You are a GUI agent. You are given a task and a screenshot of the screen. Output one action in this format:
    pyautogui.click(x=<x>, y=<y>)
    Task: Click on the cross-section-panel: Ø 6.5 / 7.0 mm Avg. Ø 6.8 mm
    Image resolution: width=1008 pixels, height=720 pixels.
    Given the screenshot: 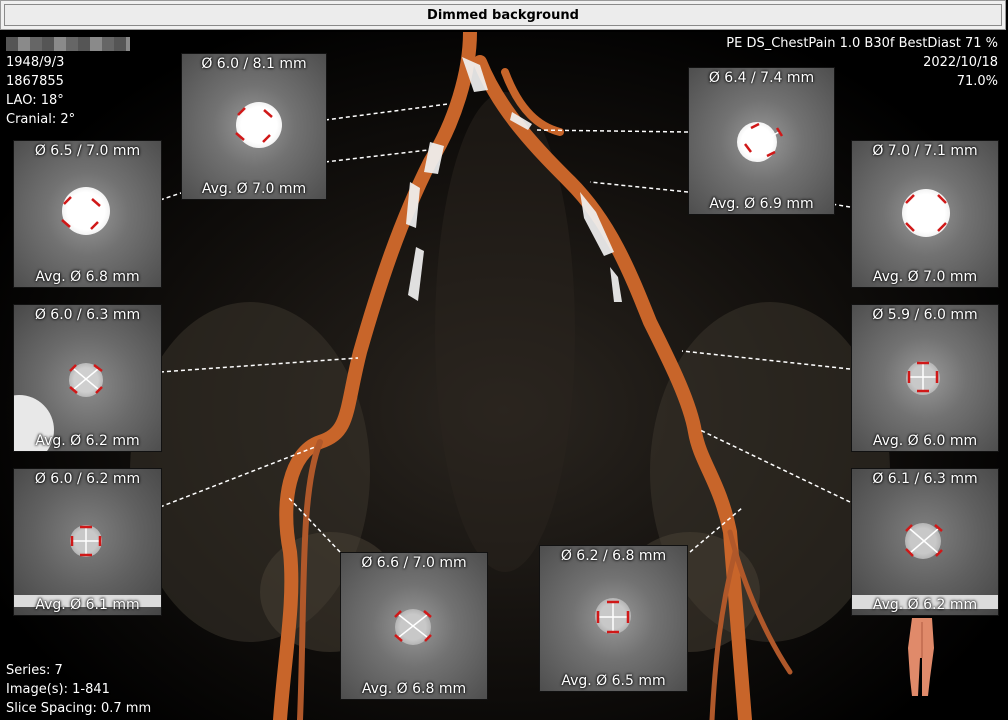 What is the action you would take?
    pyautogui.click(x=87, y=214)
    